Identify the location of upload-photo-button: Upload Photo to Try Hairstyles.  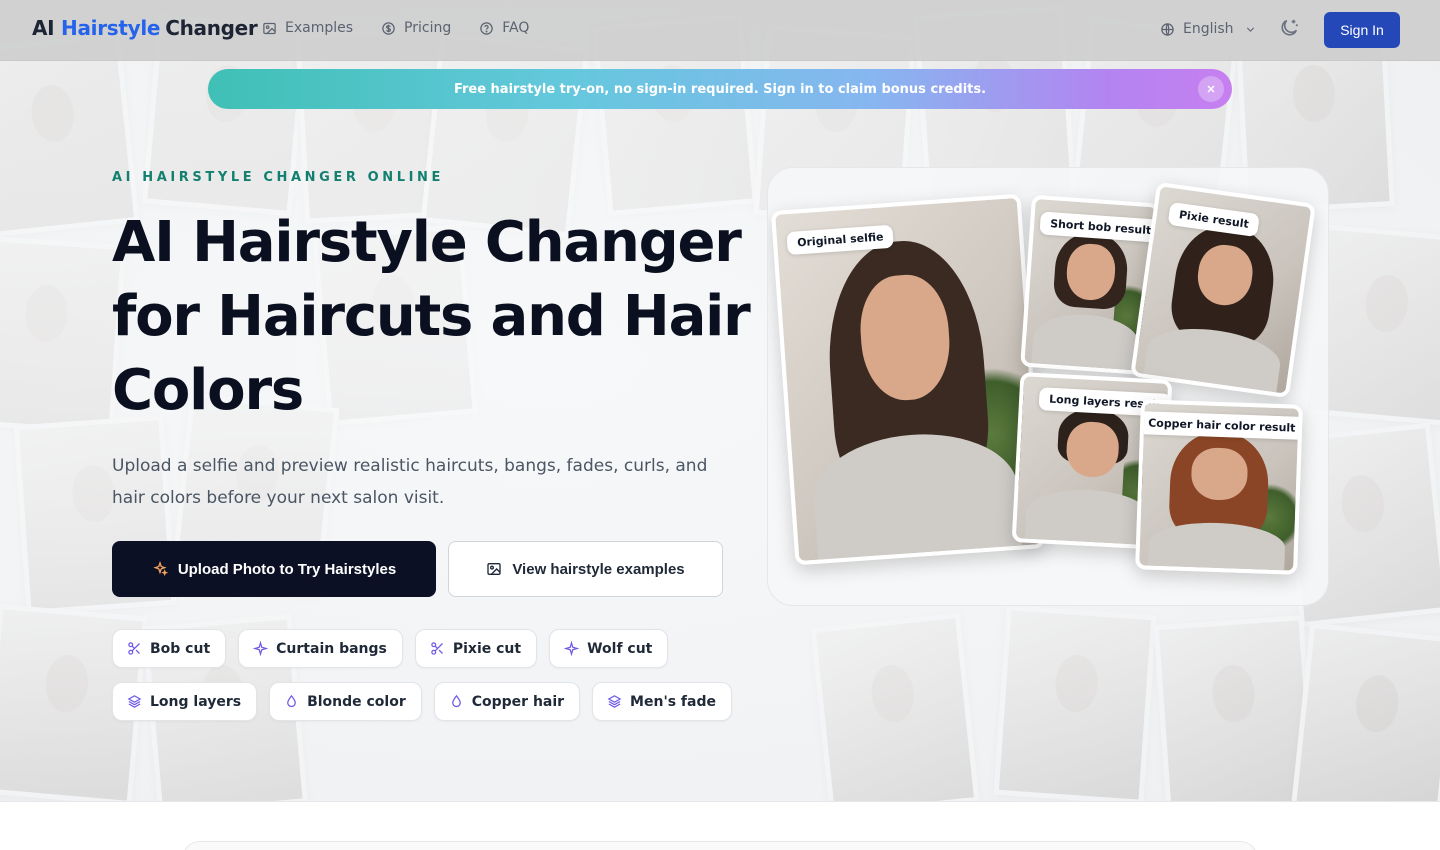
(274, 569).